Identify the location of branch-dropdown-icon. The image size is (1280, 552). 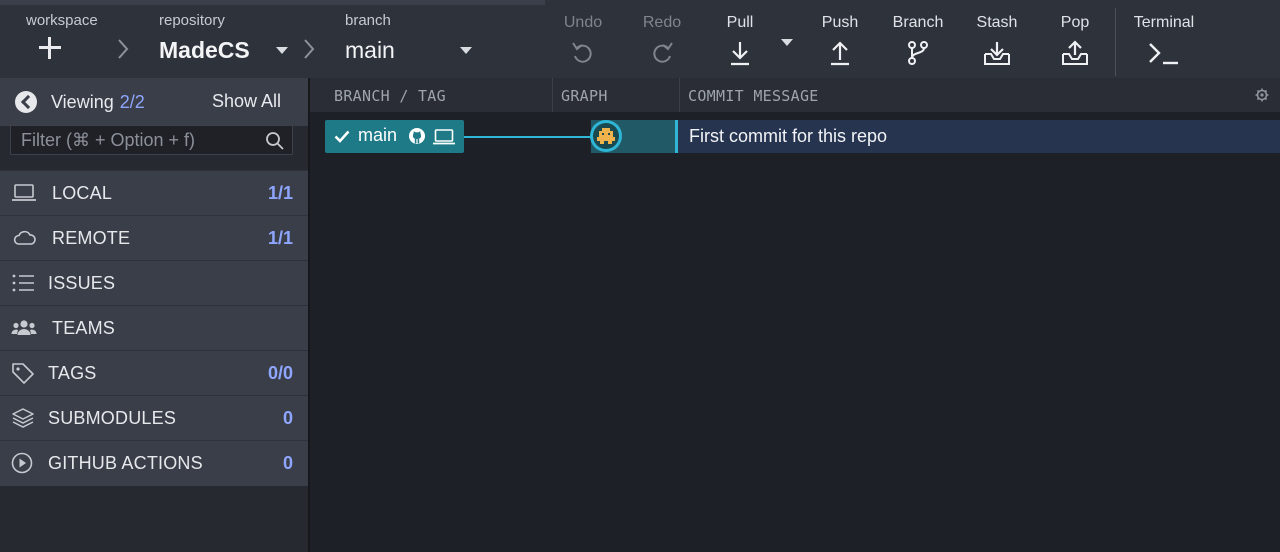
(466, 50).